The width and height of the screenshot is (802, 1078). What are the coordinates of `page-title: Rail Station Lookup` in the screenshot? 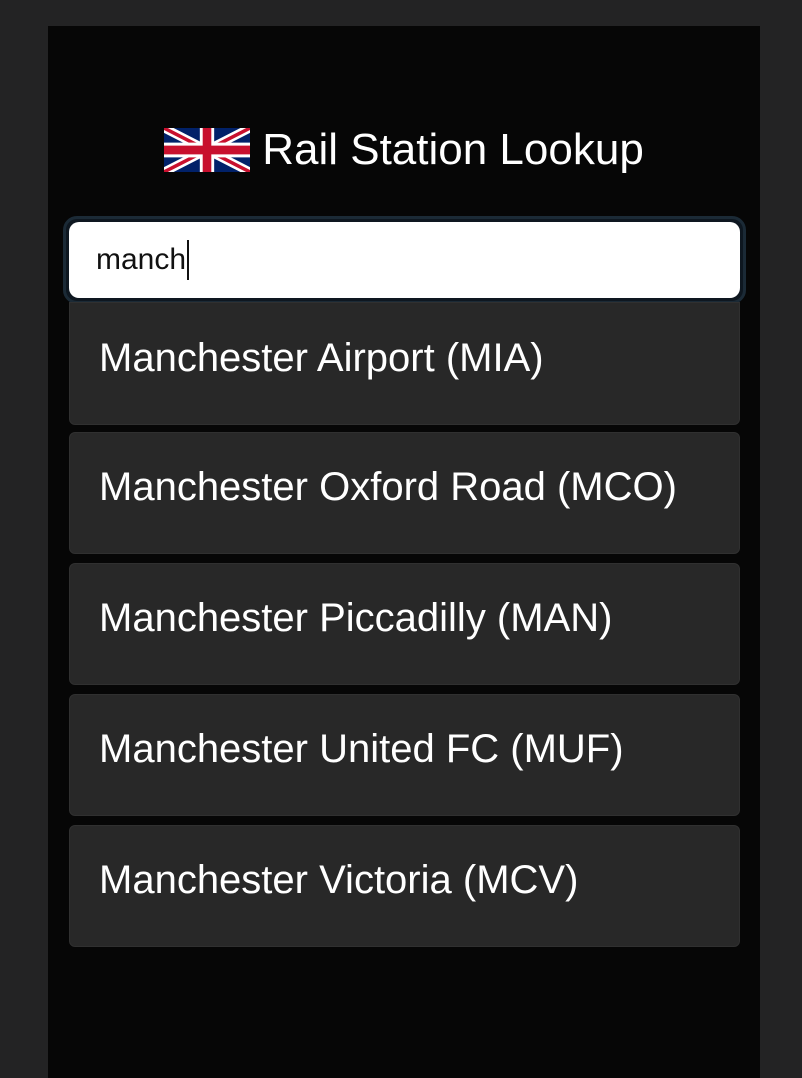 It's located at (453, 149).